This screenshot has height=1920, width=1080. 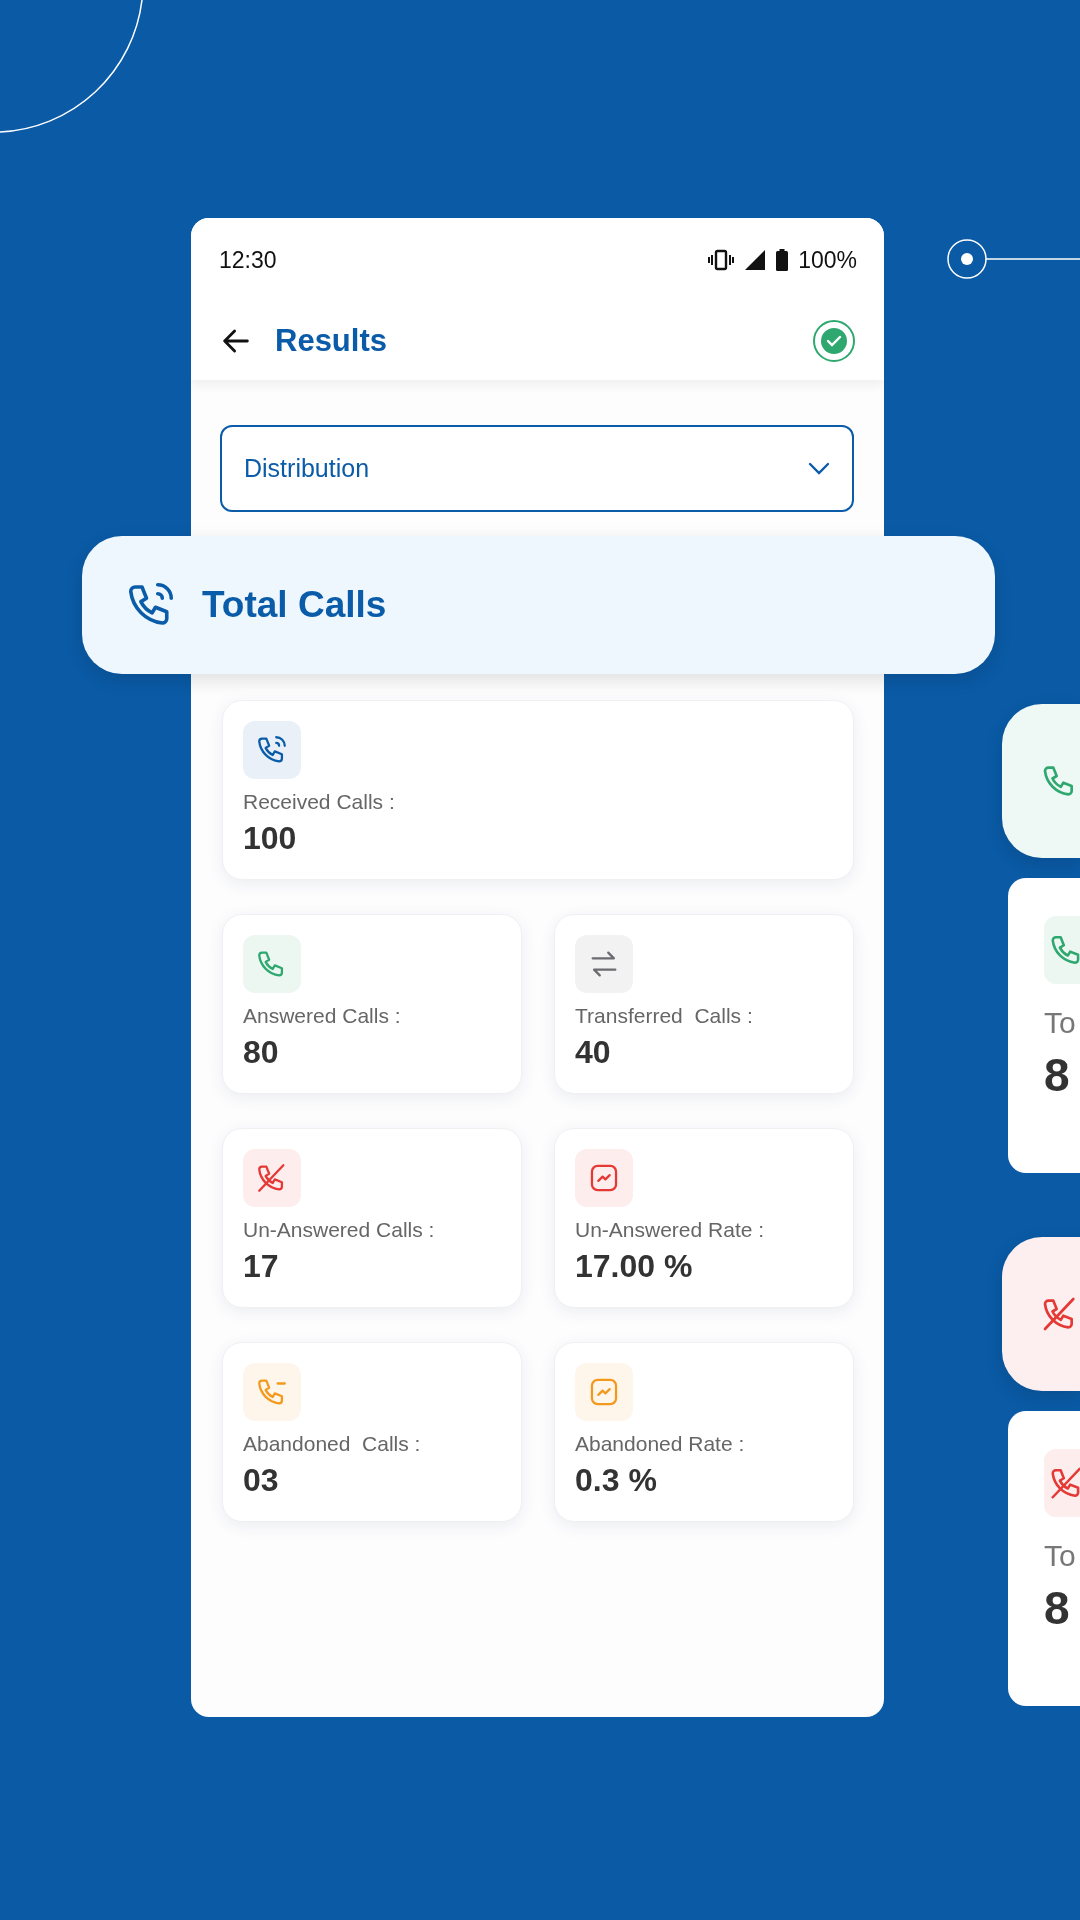 What do you see at coordinates (755, 260) in the screenshot?
I see `signal-icon` at bounding box center [755, 260].